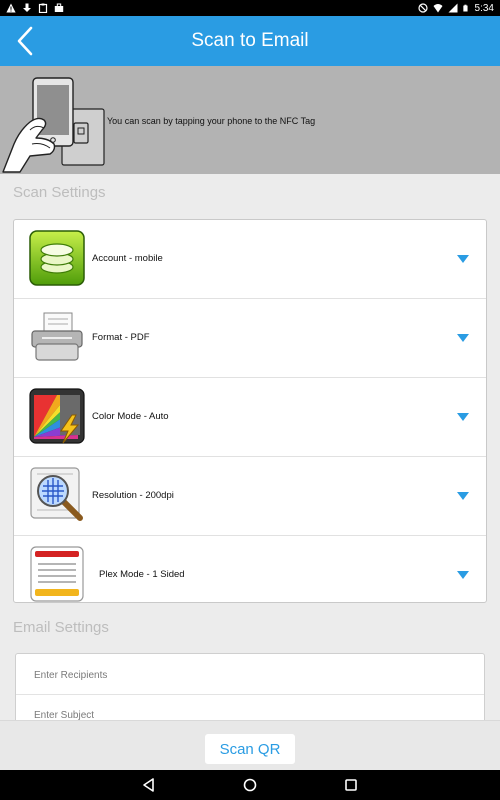 Image resolution: width=500 pixels, height=800 pixels. Describe the element at coordinates (59, 7) in the screenshot. I see `briefcase-icon` at that location.